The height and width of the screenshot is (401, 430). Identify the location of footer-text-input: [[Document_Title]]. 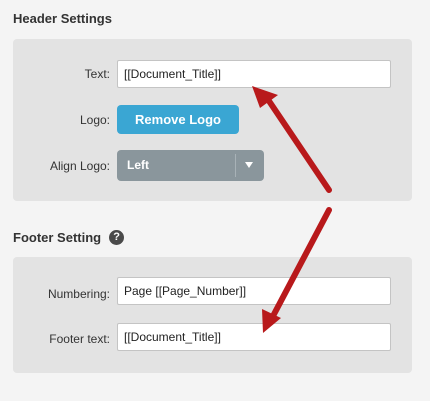
(254, 337).